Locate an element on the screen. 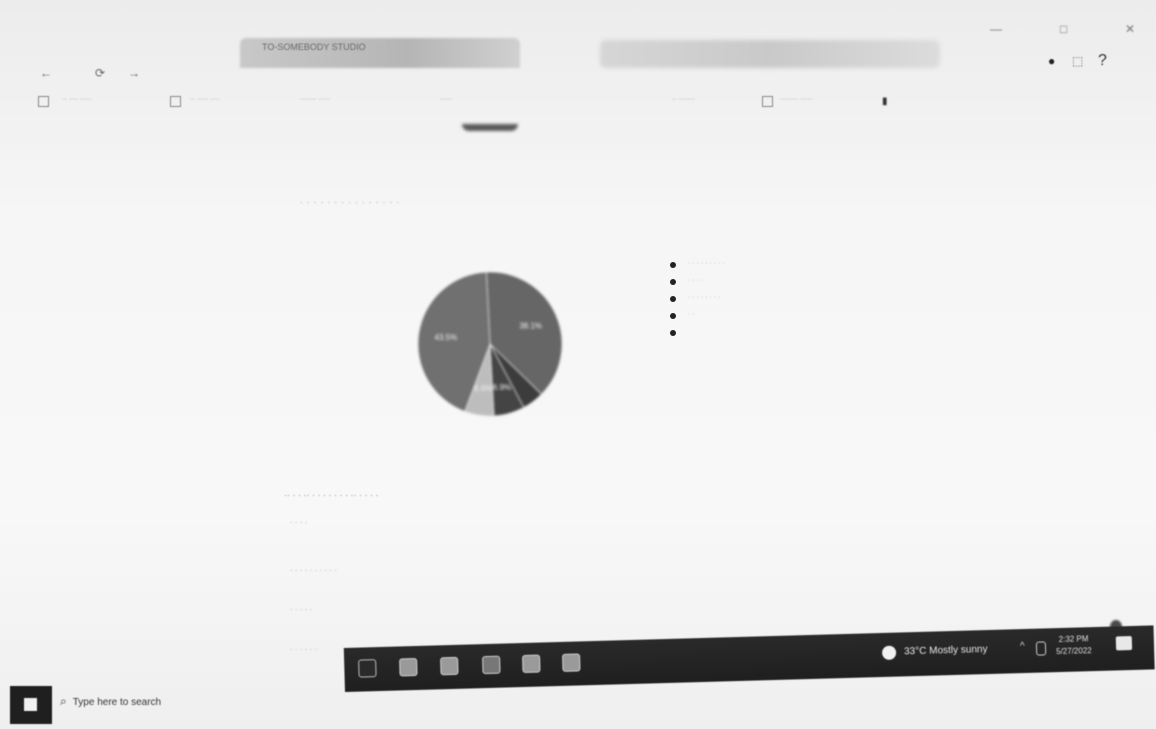  file-explorer-icon is located at coordinates (408, 667).